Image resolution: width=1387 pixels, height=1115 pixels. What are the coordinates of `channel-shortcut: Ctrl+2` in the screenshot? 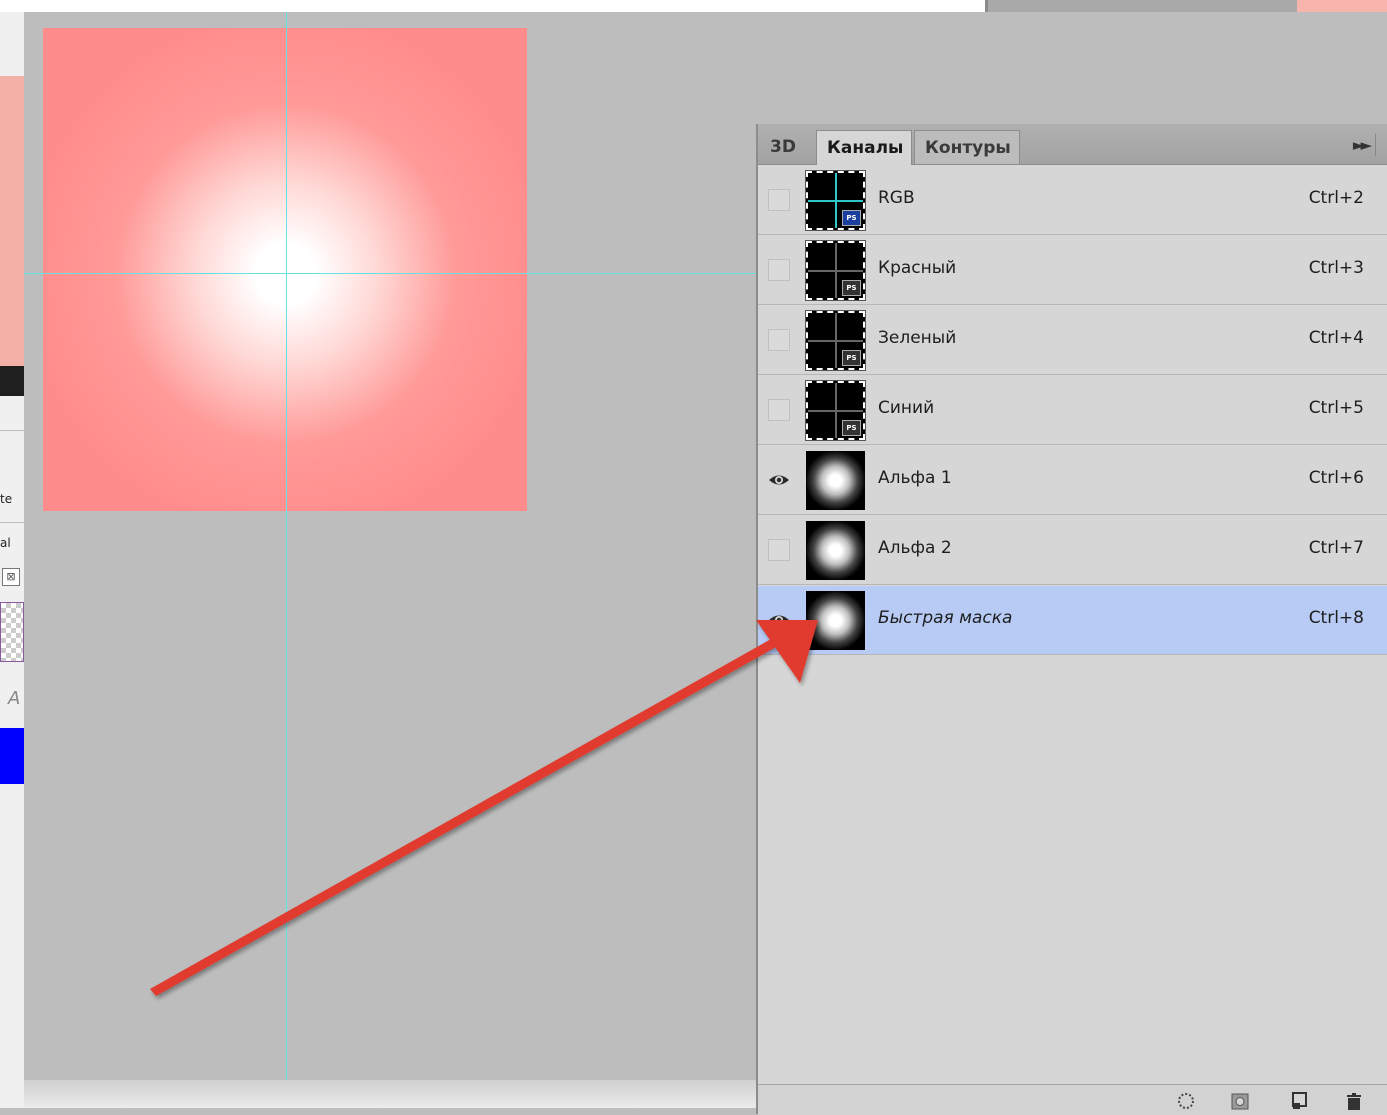 It's located at (1336, 198).